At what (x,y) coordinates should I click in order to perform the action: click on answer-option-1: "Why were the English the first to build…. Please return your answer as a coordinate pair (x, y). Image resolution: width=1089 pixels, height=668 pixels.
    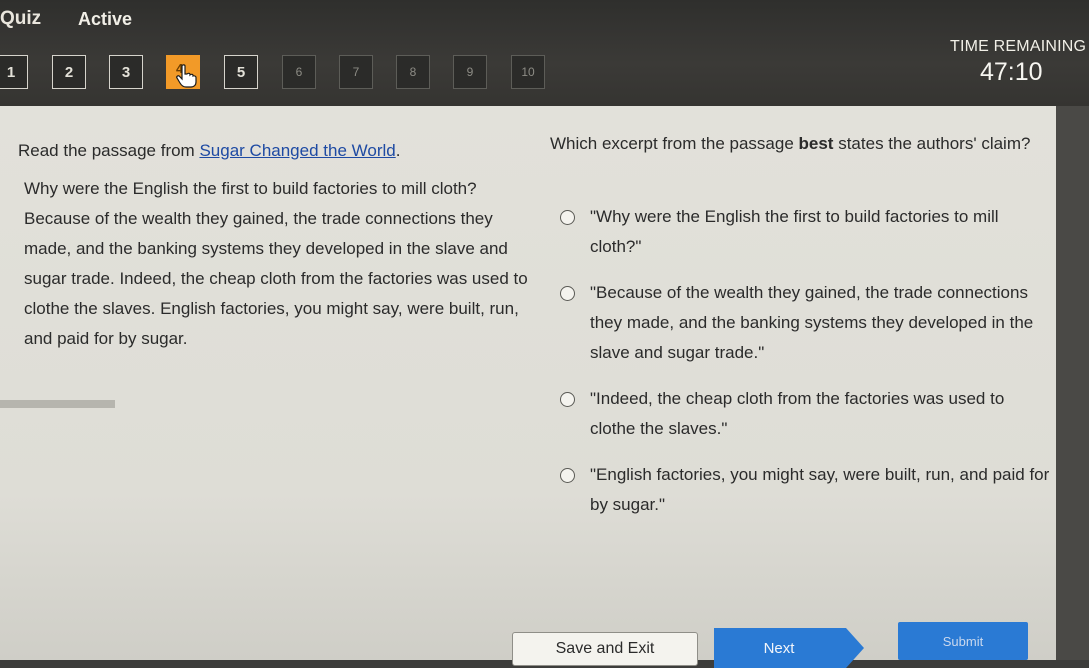
    Looking at the image, I should click on (805, 232).